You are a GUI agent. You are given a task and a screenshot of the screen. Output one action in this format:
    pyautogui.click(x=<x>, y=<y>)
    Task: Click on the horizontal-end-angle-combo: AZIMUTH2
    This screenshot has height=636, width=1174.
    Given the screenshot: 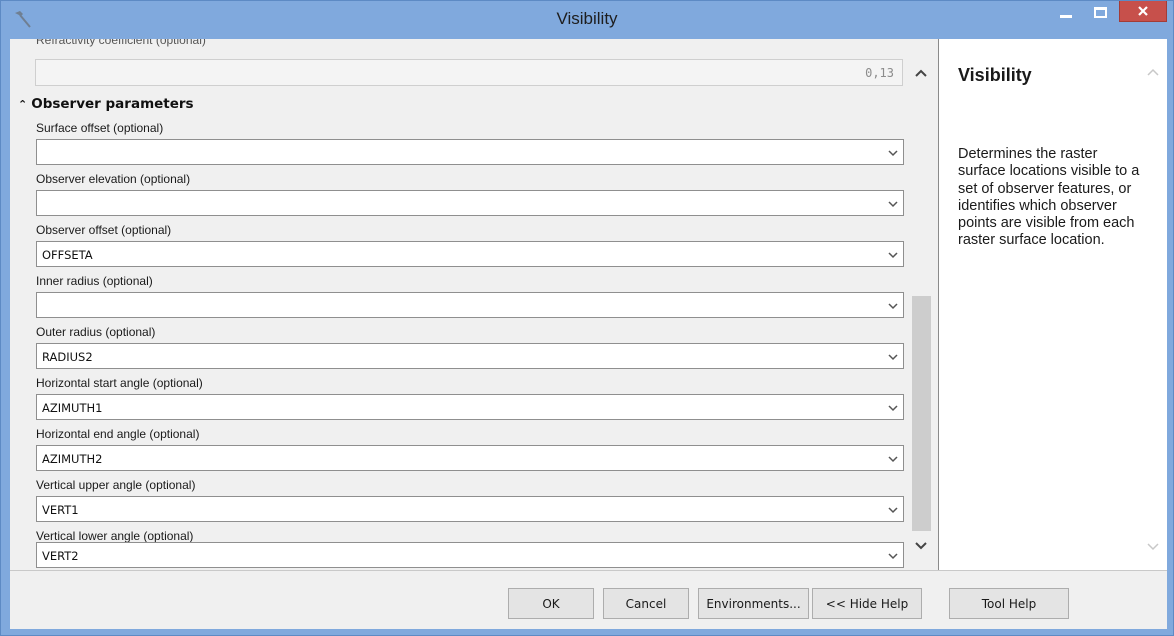 What is the action you would take?
    pyautogui.click(x=470, y=458)
    